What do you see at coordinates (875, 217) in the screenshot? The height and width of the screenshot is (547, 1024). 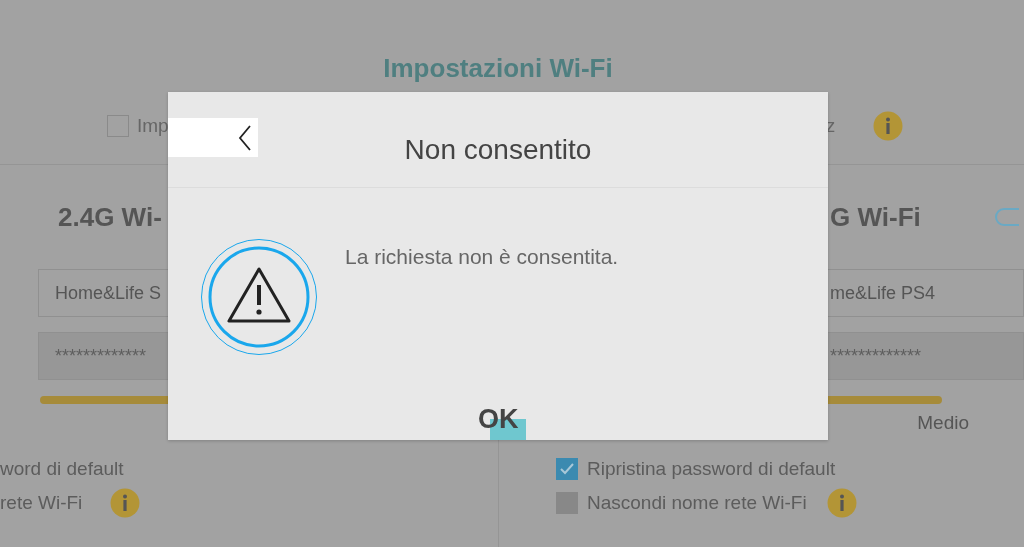 I see `section-heading: G Wi-Fi` at bounding box center [875, 217].